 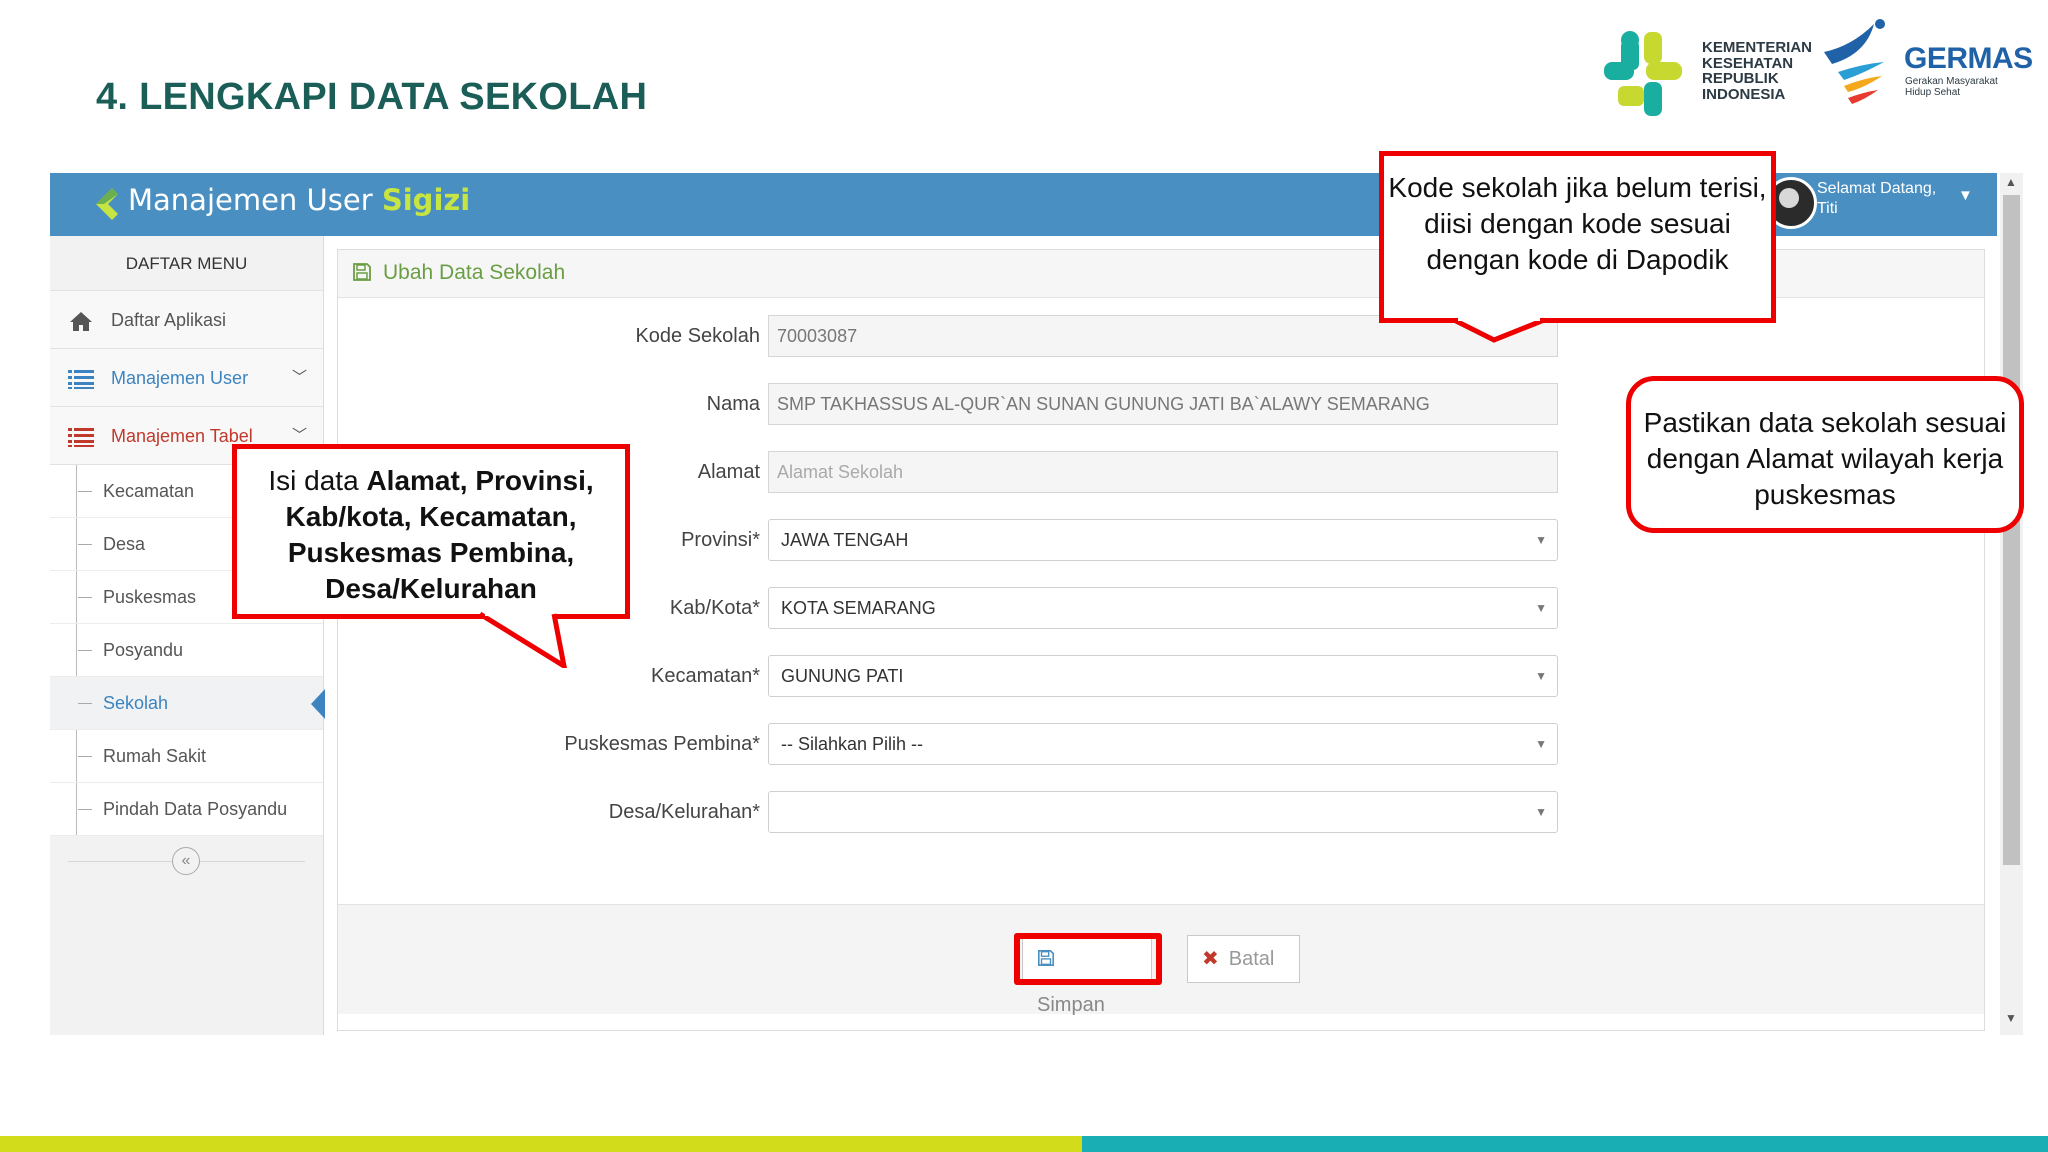 I want to click on welcome-text: Selamat Datang, Titi, so click(x=1876, y=199).